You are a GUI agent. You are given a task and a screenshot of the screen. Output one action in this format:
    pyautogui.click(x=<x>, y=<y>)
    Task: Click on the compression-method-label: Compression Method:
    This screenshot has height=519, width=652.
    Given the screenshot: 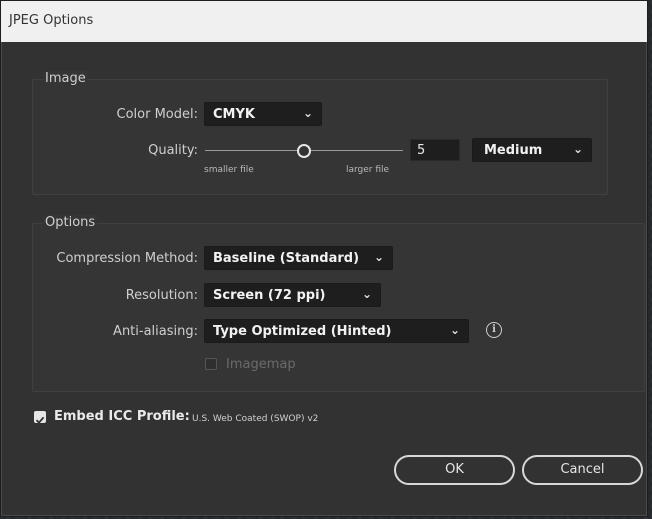 What is the action you would take?
    pyautogui.click(x=127, y=258)
    